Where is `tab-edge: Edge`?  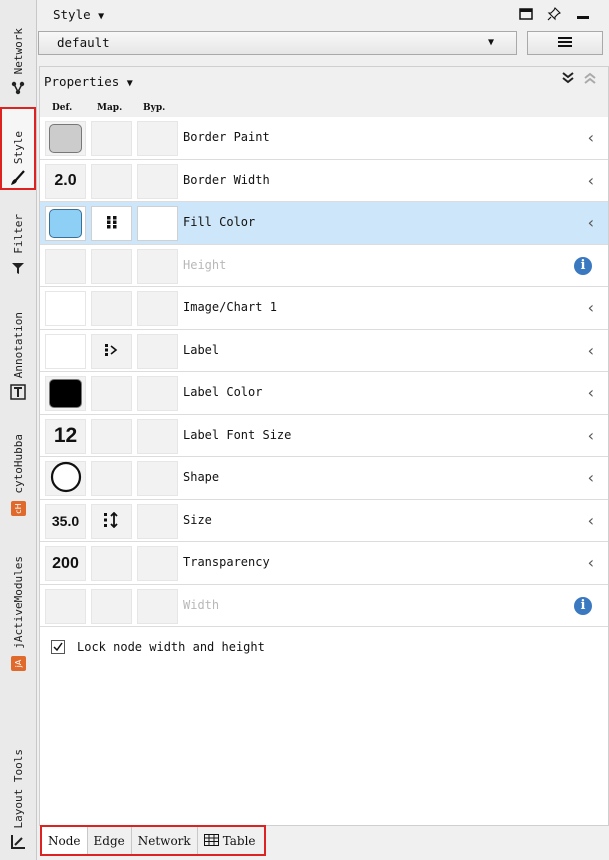
tab-edge: Edge is located at coordinates (110, 840).